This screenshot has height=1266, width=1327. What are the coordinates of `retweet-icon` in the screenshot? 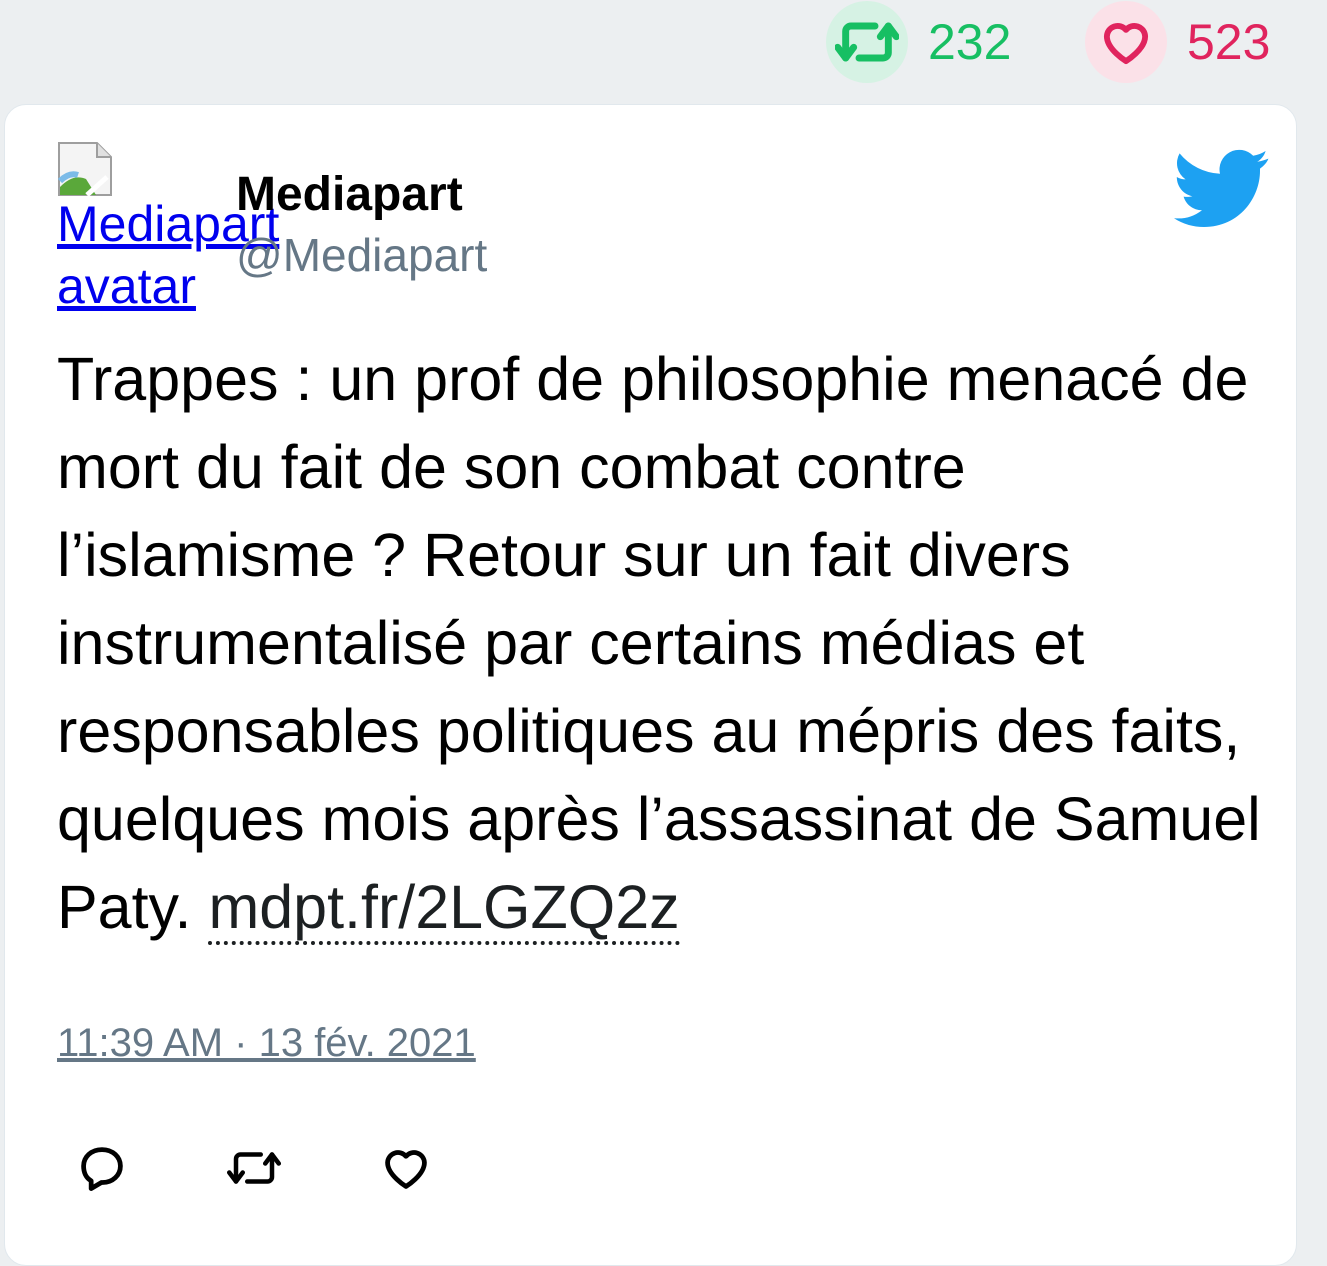 It's located at (254, 1168).